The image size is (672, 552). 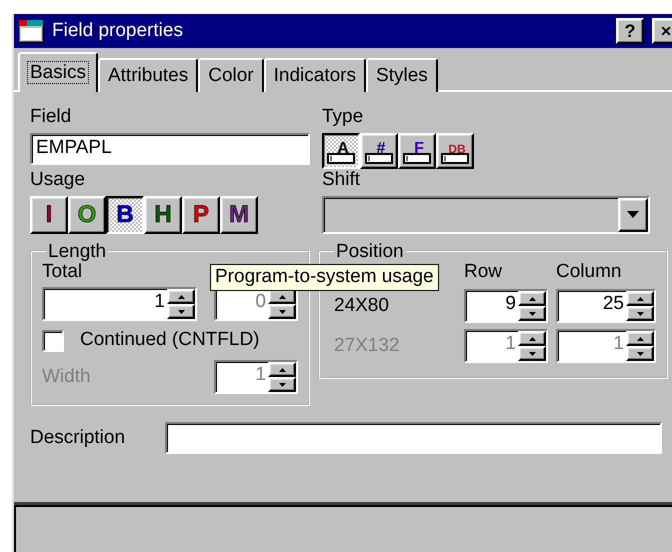 I want to click on total-spin-field: 1, so click(x=119, y=304).